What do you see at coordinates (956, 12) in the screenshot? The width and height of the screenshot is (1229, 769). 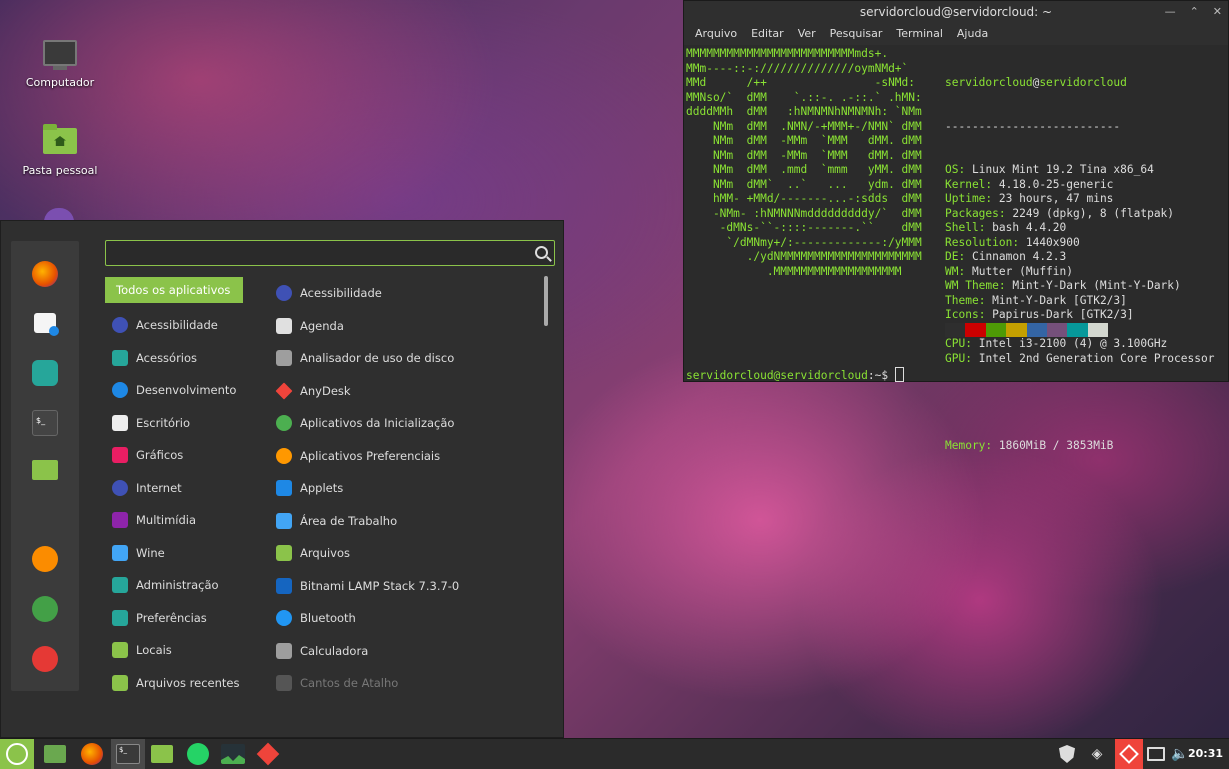 I see `terminal-titlebar: servidorcloud@servidorcloud: ~ — ⌃ ✕` at bounding box center [956, 12].